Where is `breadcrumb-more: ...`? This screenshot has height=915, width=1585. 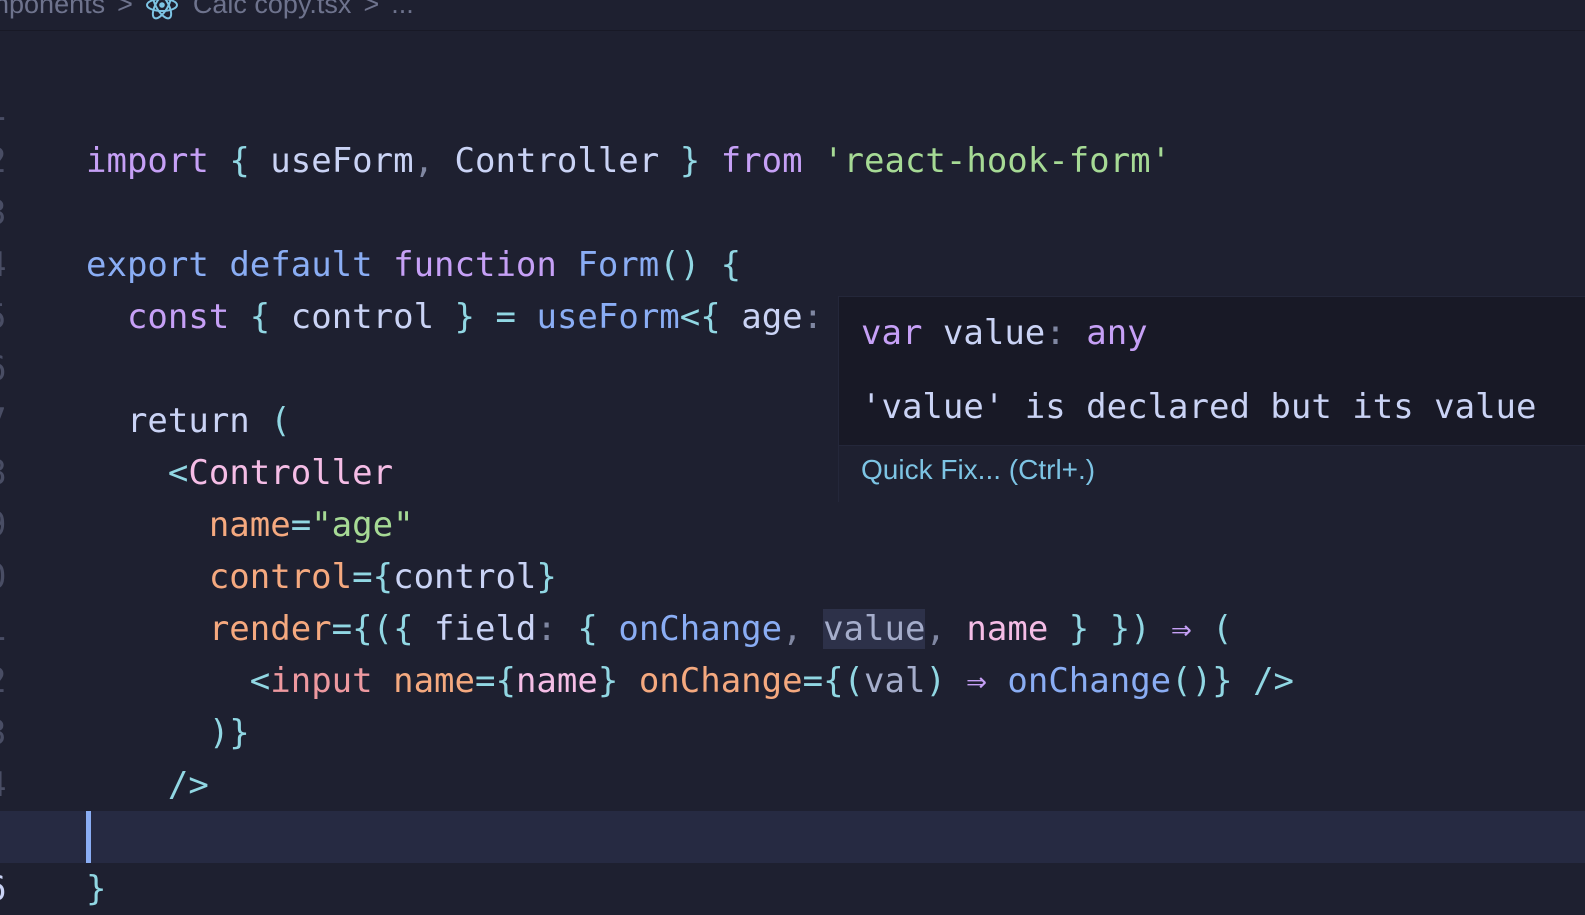 breadcrumb-more: ... is located at coordinates (402, 10).